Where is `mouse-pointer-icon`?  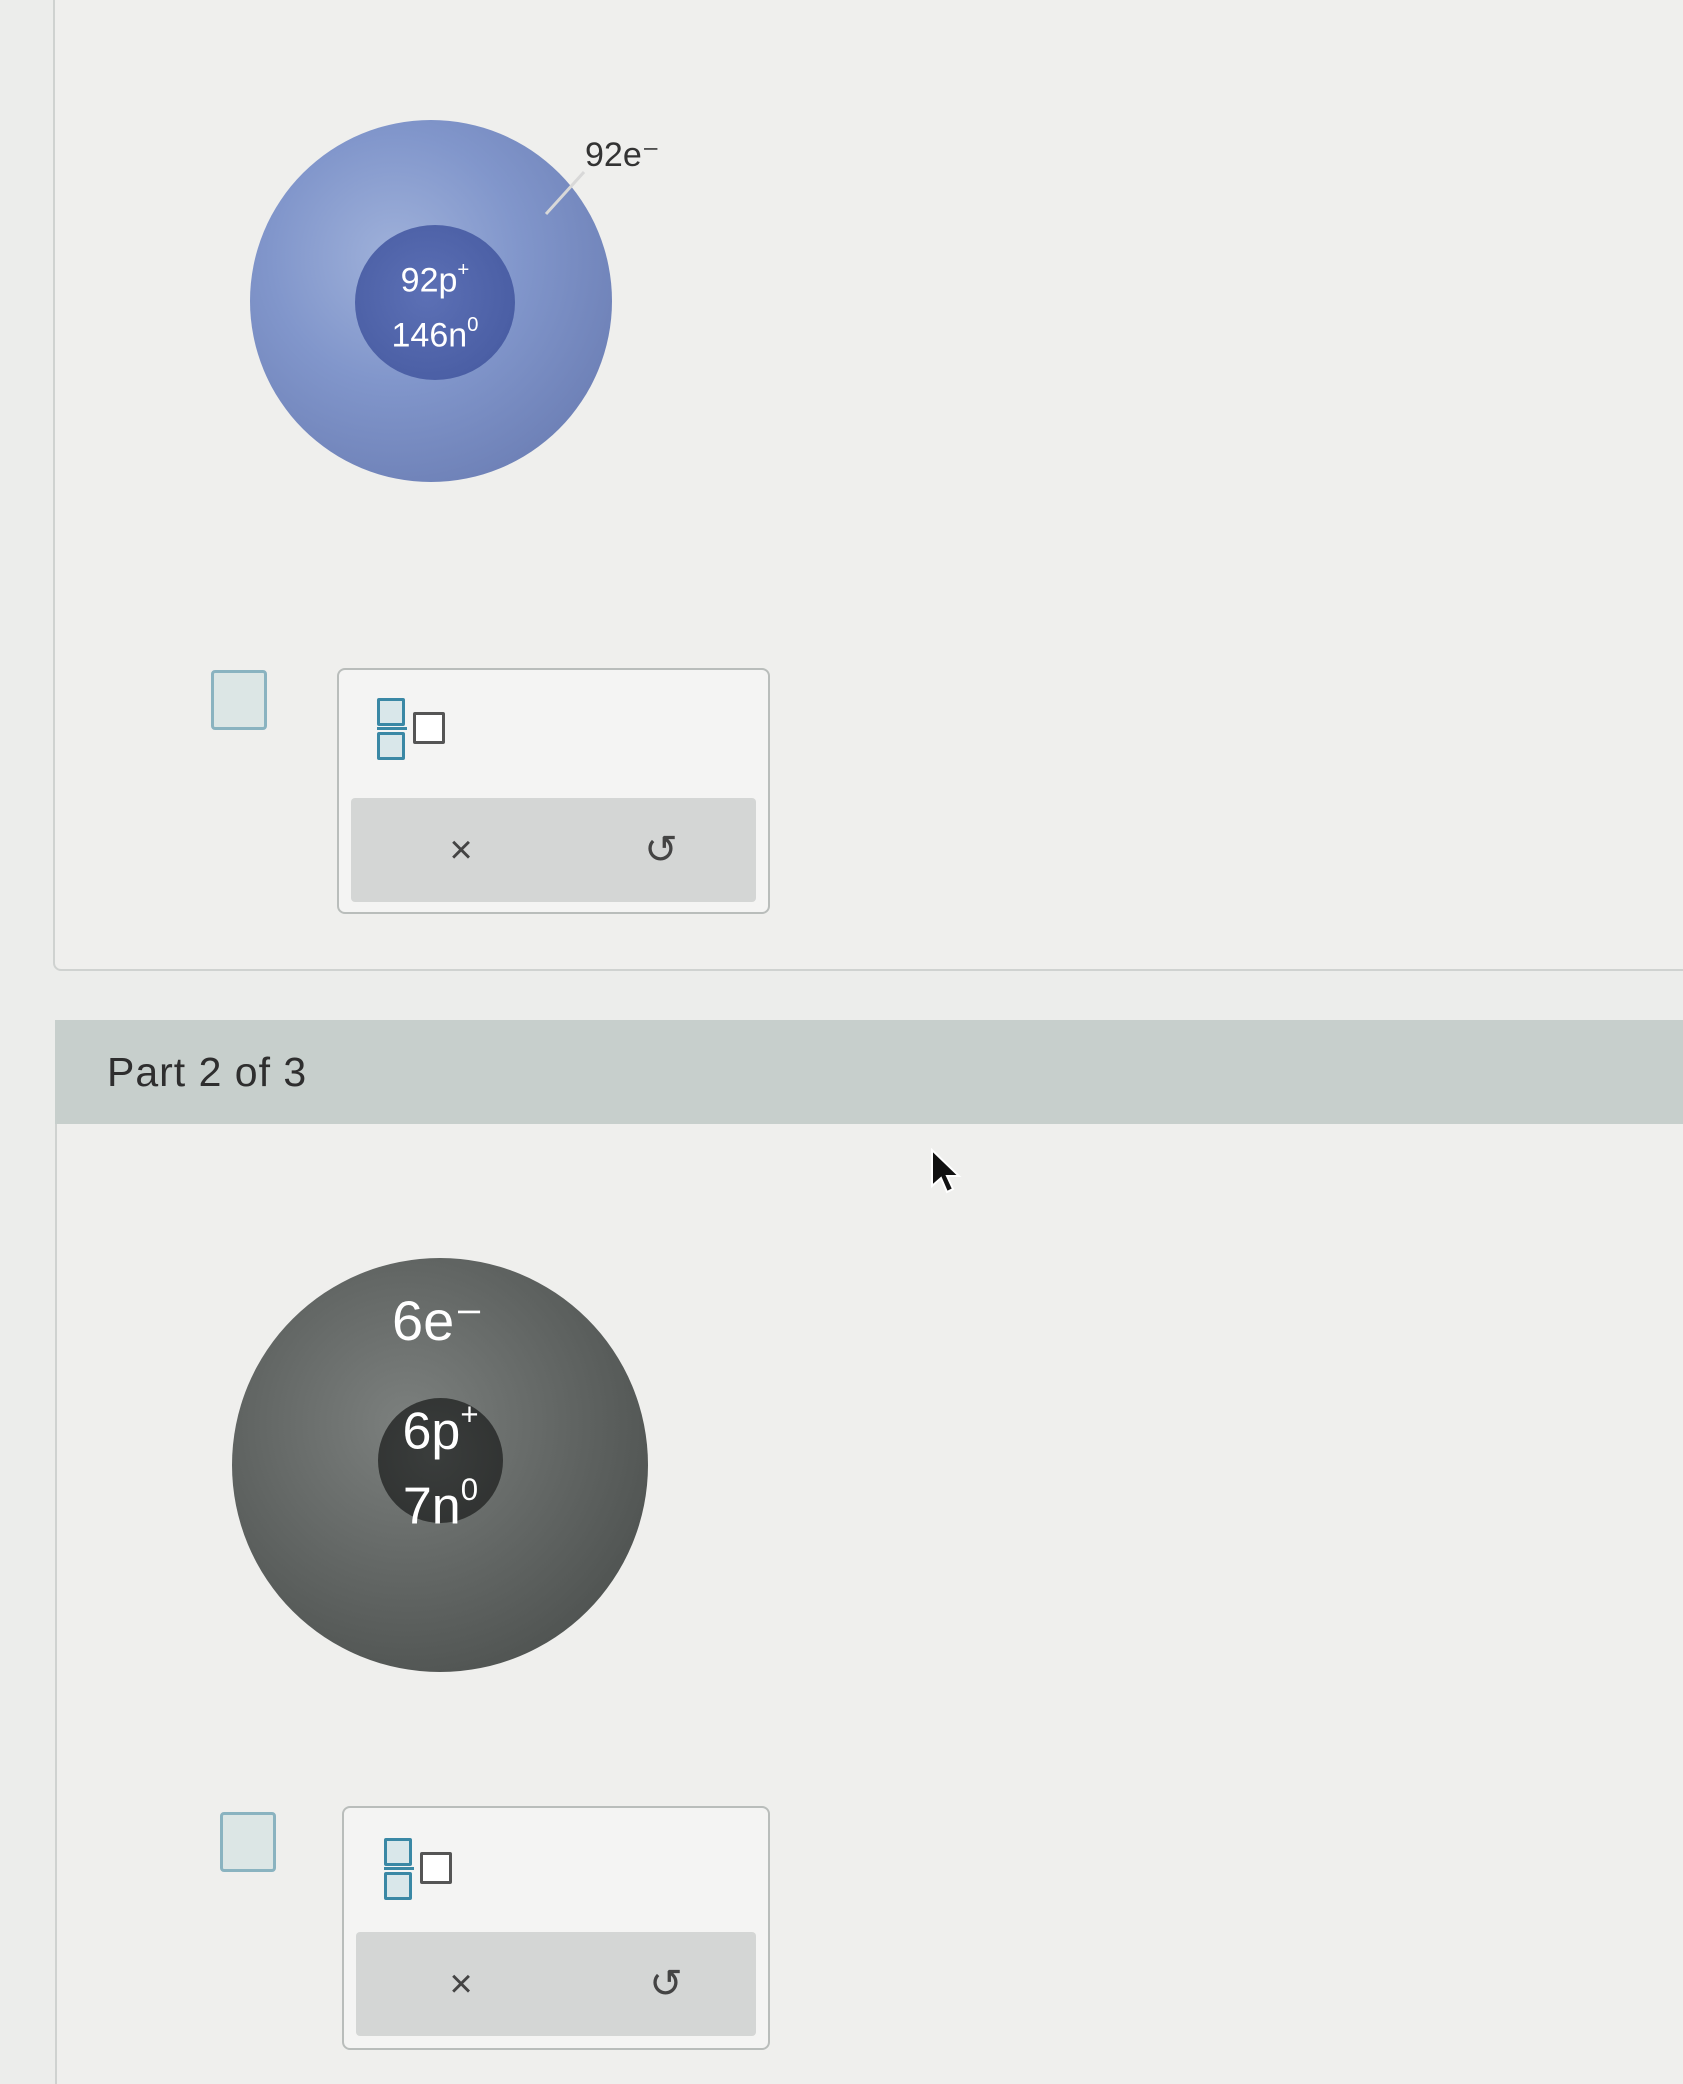 mouse-pointer-icon is located at coordinates (946, 1171).